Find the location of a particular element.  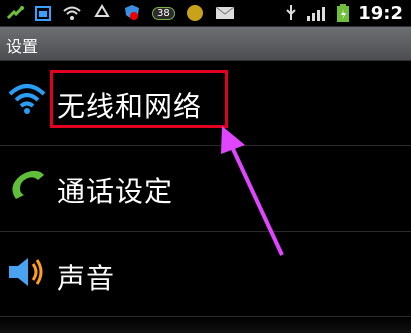

bottom-fade is located at coordinates (205, 325).